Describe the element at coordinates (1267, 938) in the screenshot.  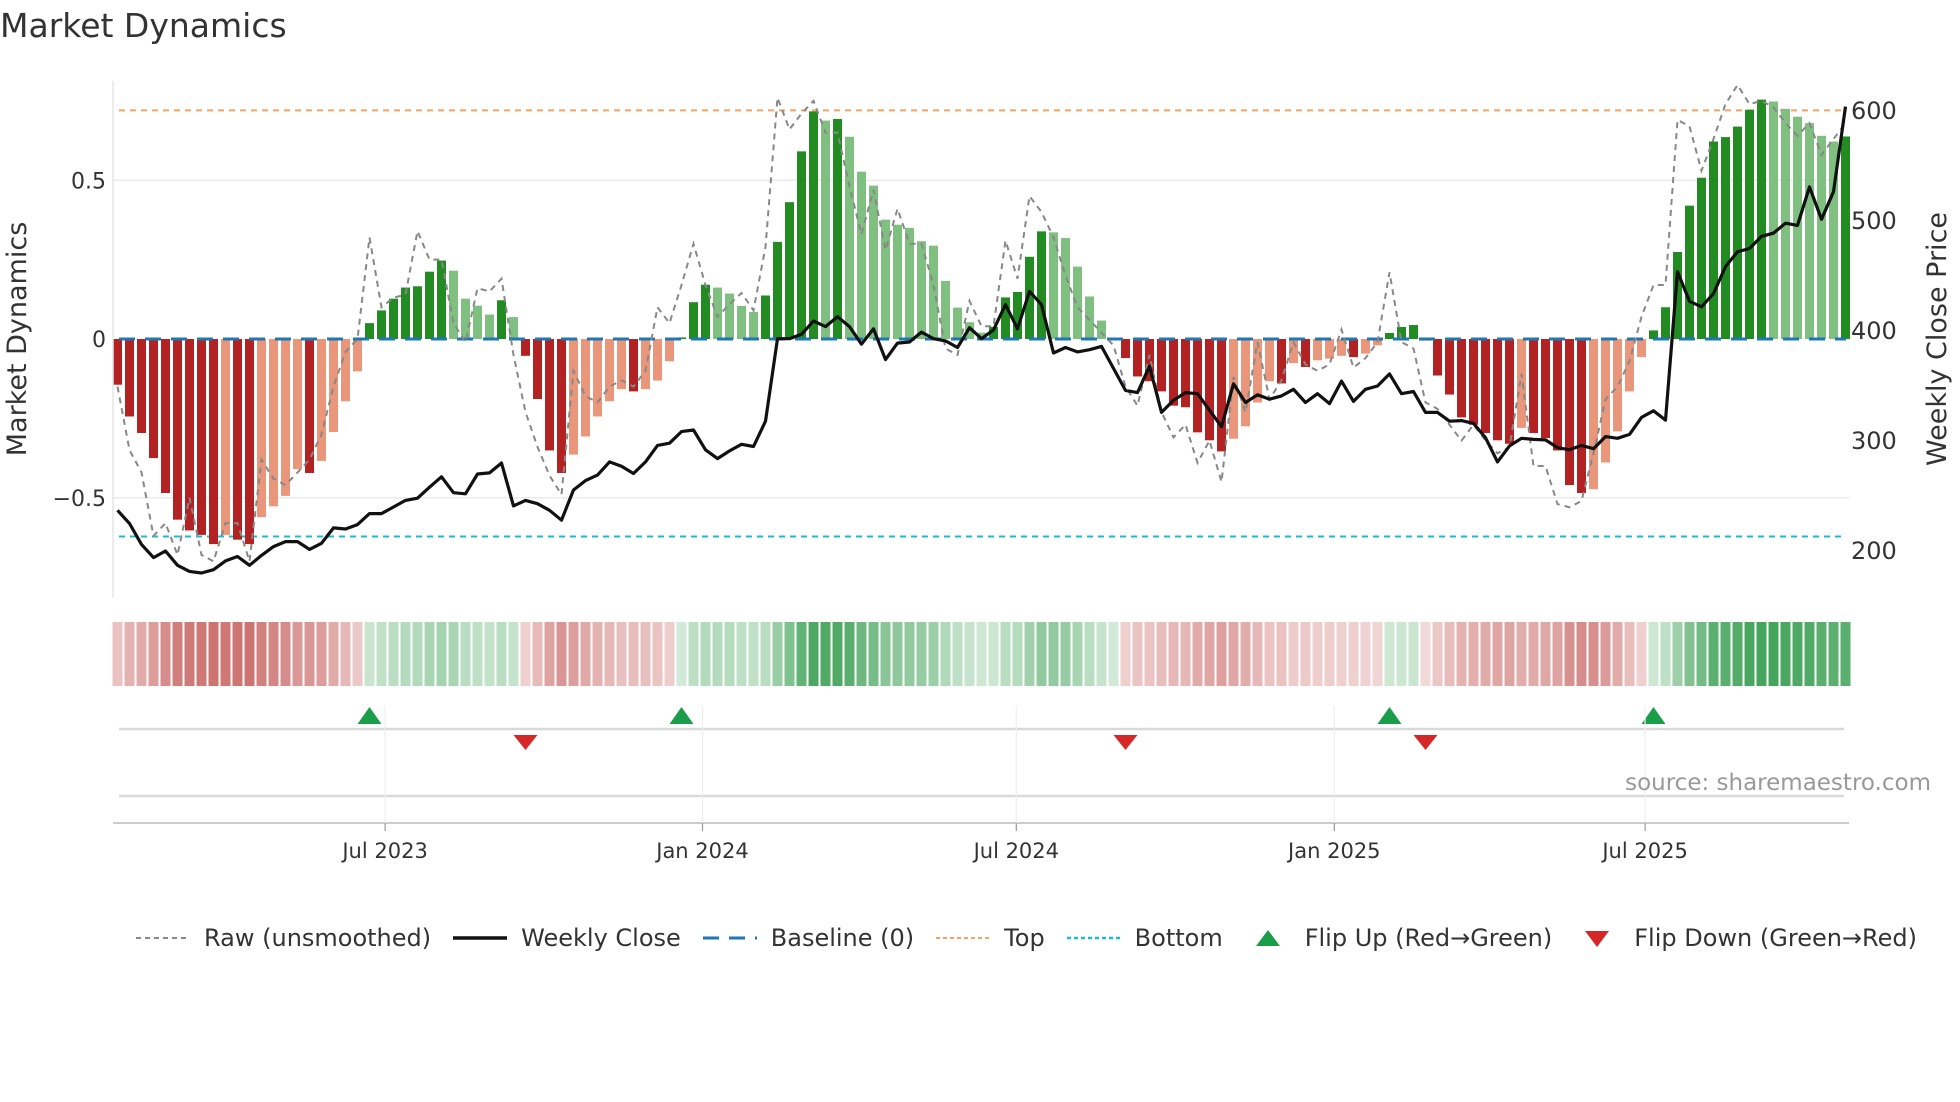
I see `triangle-up-icon` at that location.